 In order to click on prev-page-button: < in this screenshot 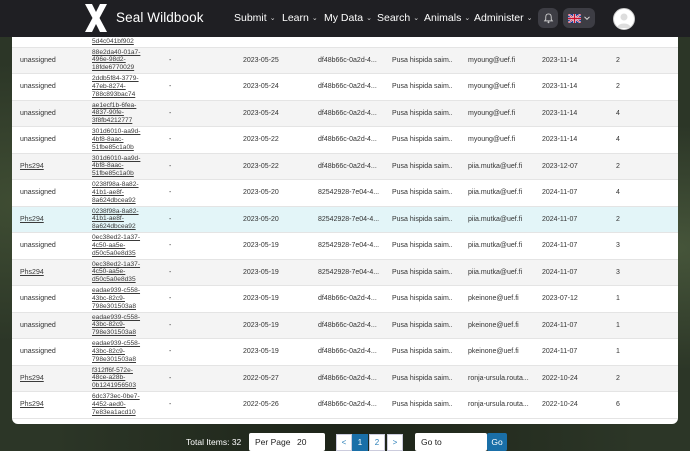, I will do `click(344, 442)`.